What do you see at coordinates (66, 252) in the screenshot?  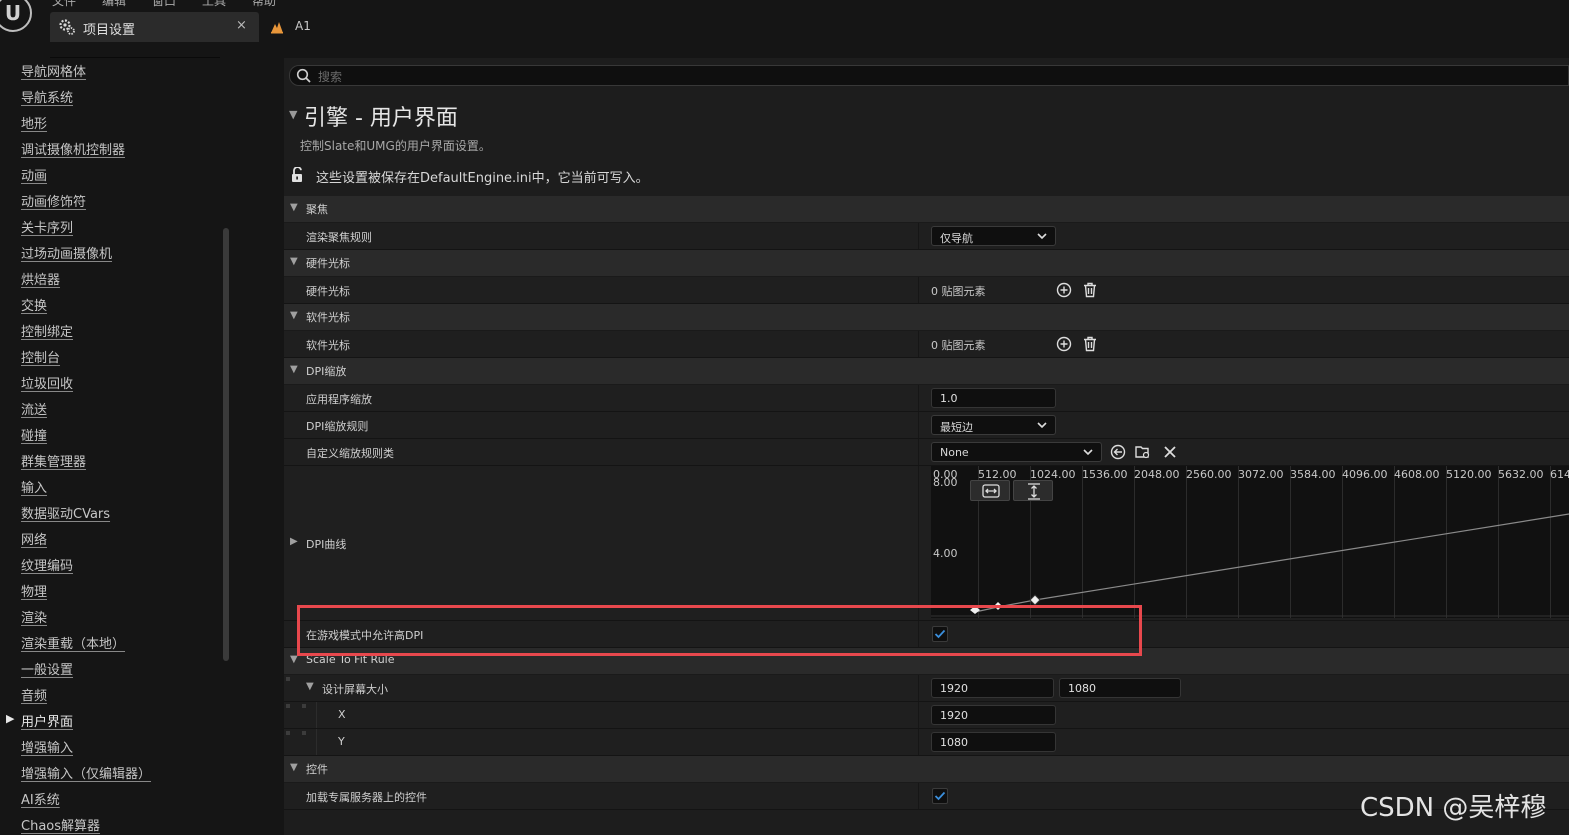 I see `sidebar-item: 过场动画摄像机` at bounding box center [66, 252].